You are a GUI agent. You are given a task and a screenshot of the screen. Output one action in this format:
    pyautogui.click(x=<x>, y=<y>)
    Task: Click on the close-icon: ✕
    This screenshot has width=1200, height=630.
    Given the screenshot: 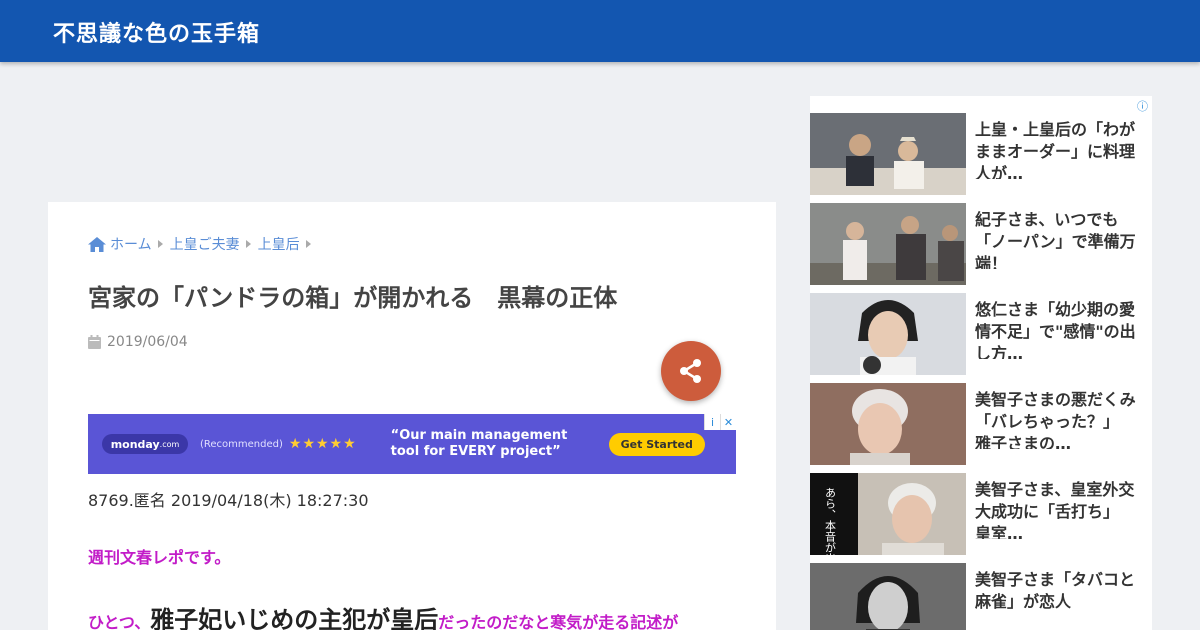 What is the action you would take?
    pyautogui.click(x=728, y=422)
    